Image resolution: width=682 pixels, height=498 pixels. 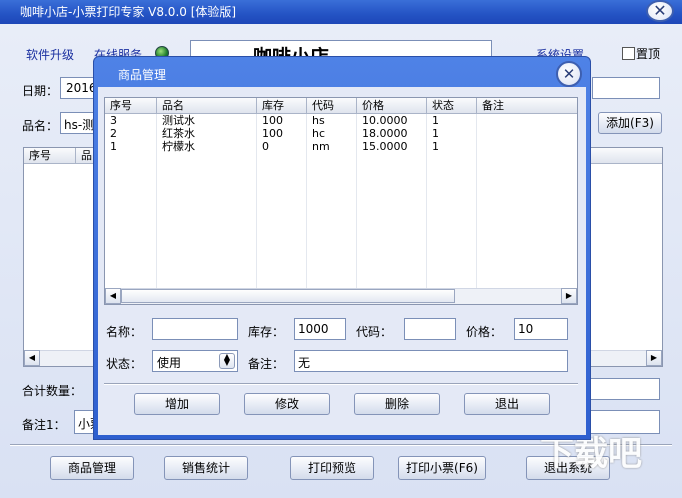 What do you see at coordinates (313, 329) in the screenshot?
I see `stock-value: 1000` at bounding box center [313, 329].